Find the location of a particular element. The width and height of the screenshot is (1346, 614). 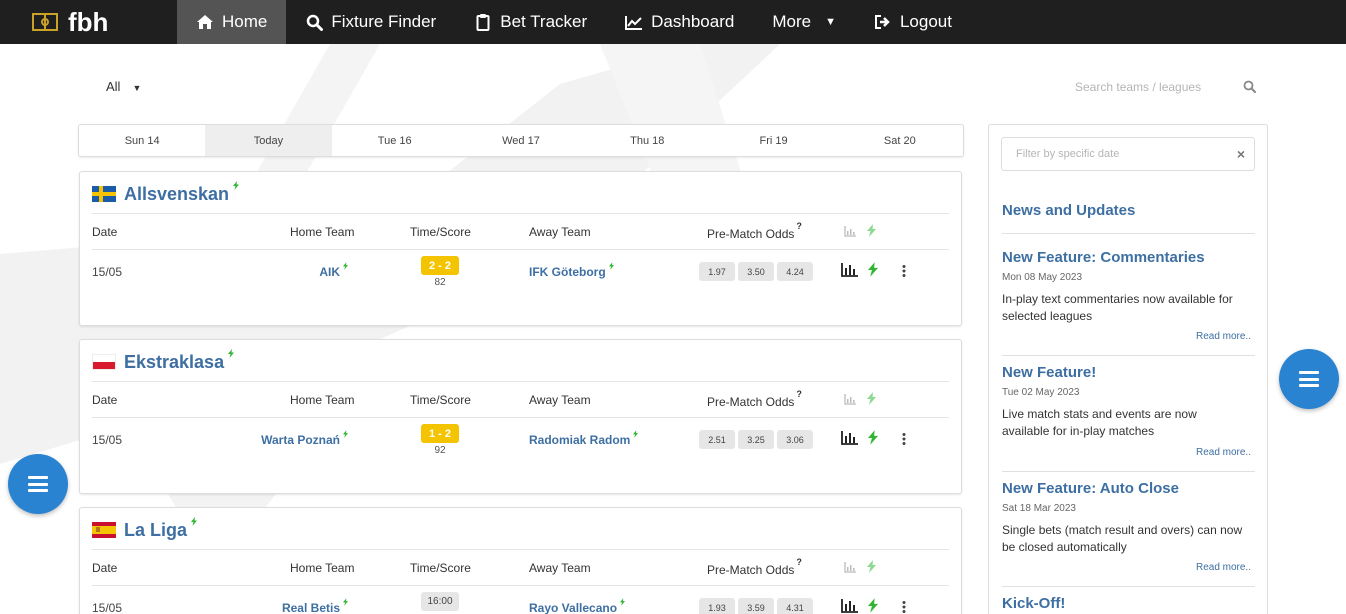

logo: fbh is located at coordinates (88, 22).